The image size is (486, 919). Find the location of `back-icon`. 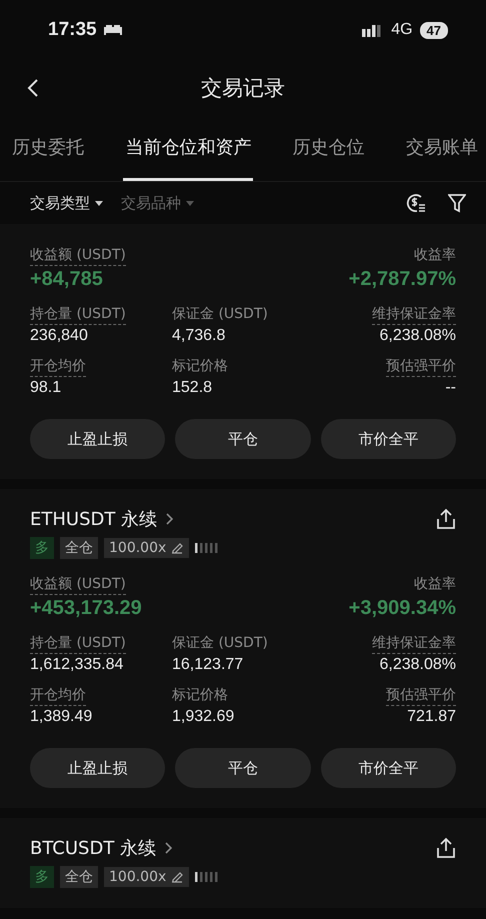

back-icon is located at coordinates (33, 88).